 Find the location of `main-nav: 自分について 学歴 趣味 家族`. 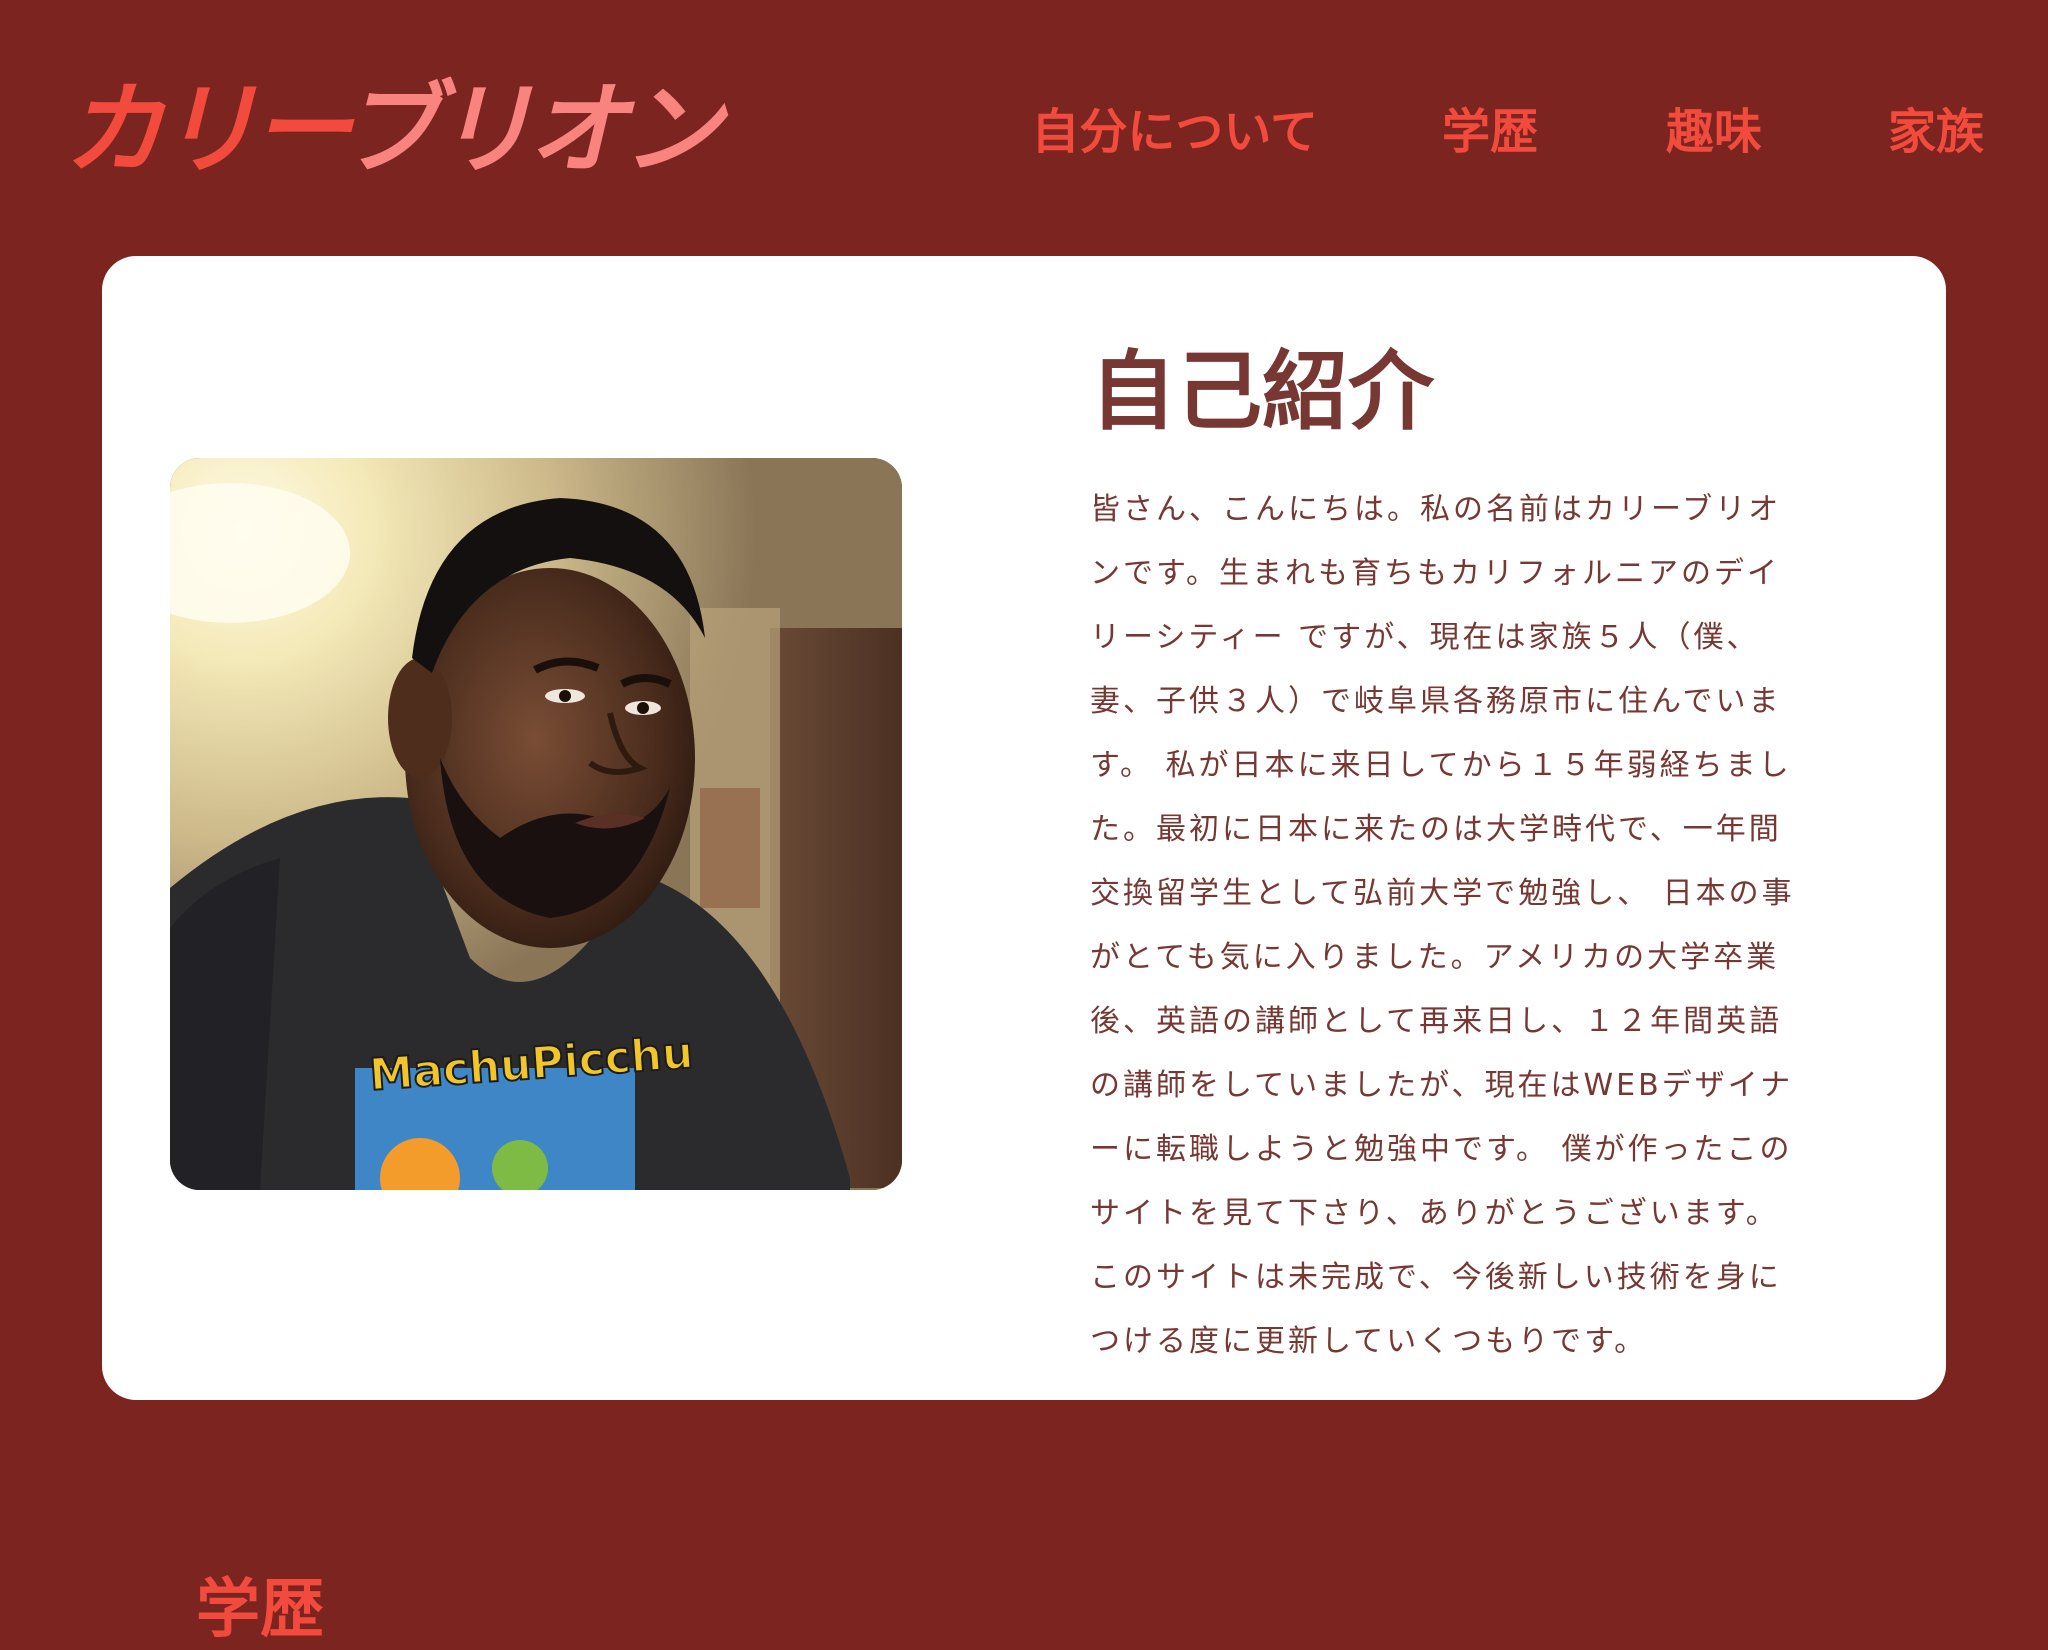

main-nav: 自分について 学歴 趣味 家族 is located at coordinates (1507, 132).